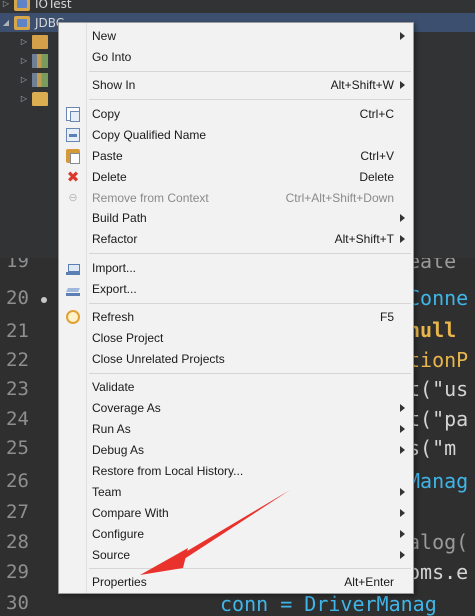 The image size is (475, 616). What do you see at coordinates (386, 317) in the screenshot?
I see `menu-item-shortcut: F5` at bounding box center [386, 317].